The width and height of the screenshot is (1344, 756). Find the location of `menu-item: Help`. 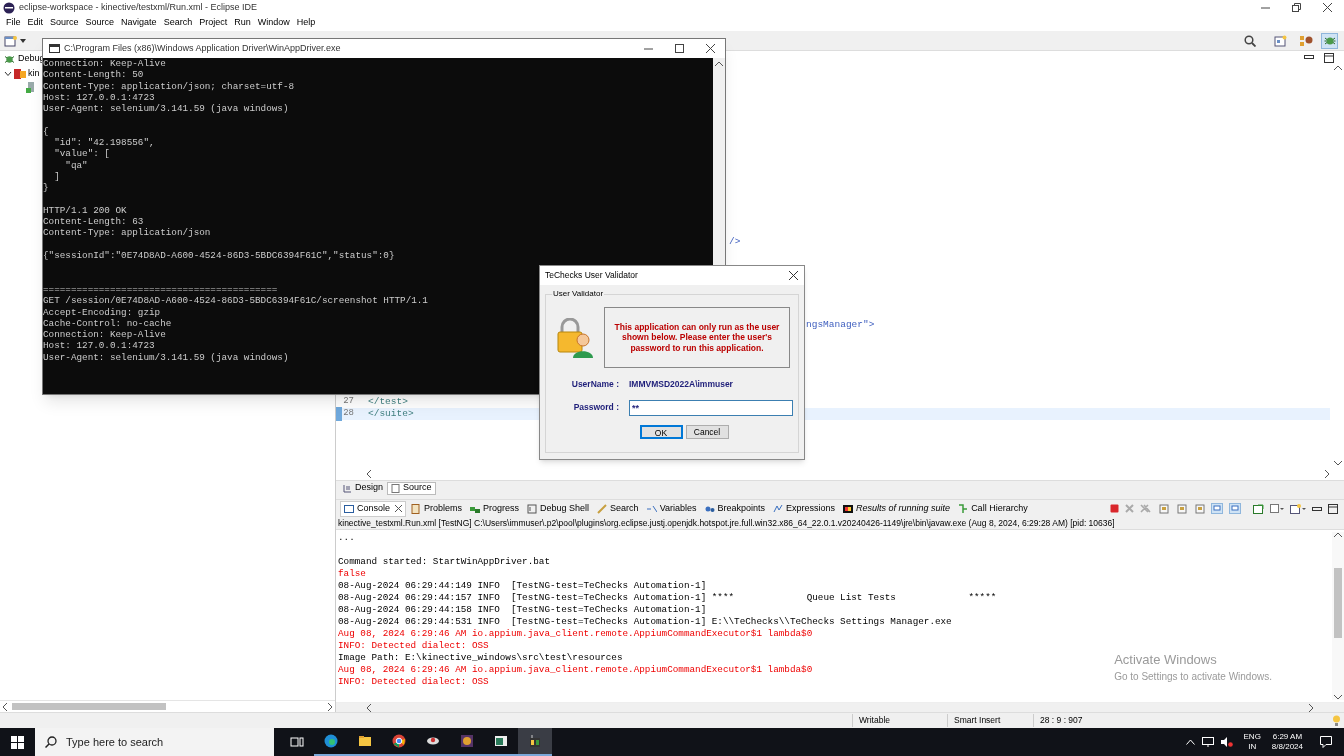

menu-item: Help is located at coordinates (306, 23).